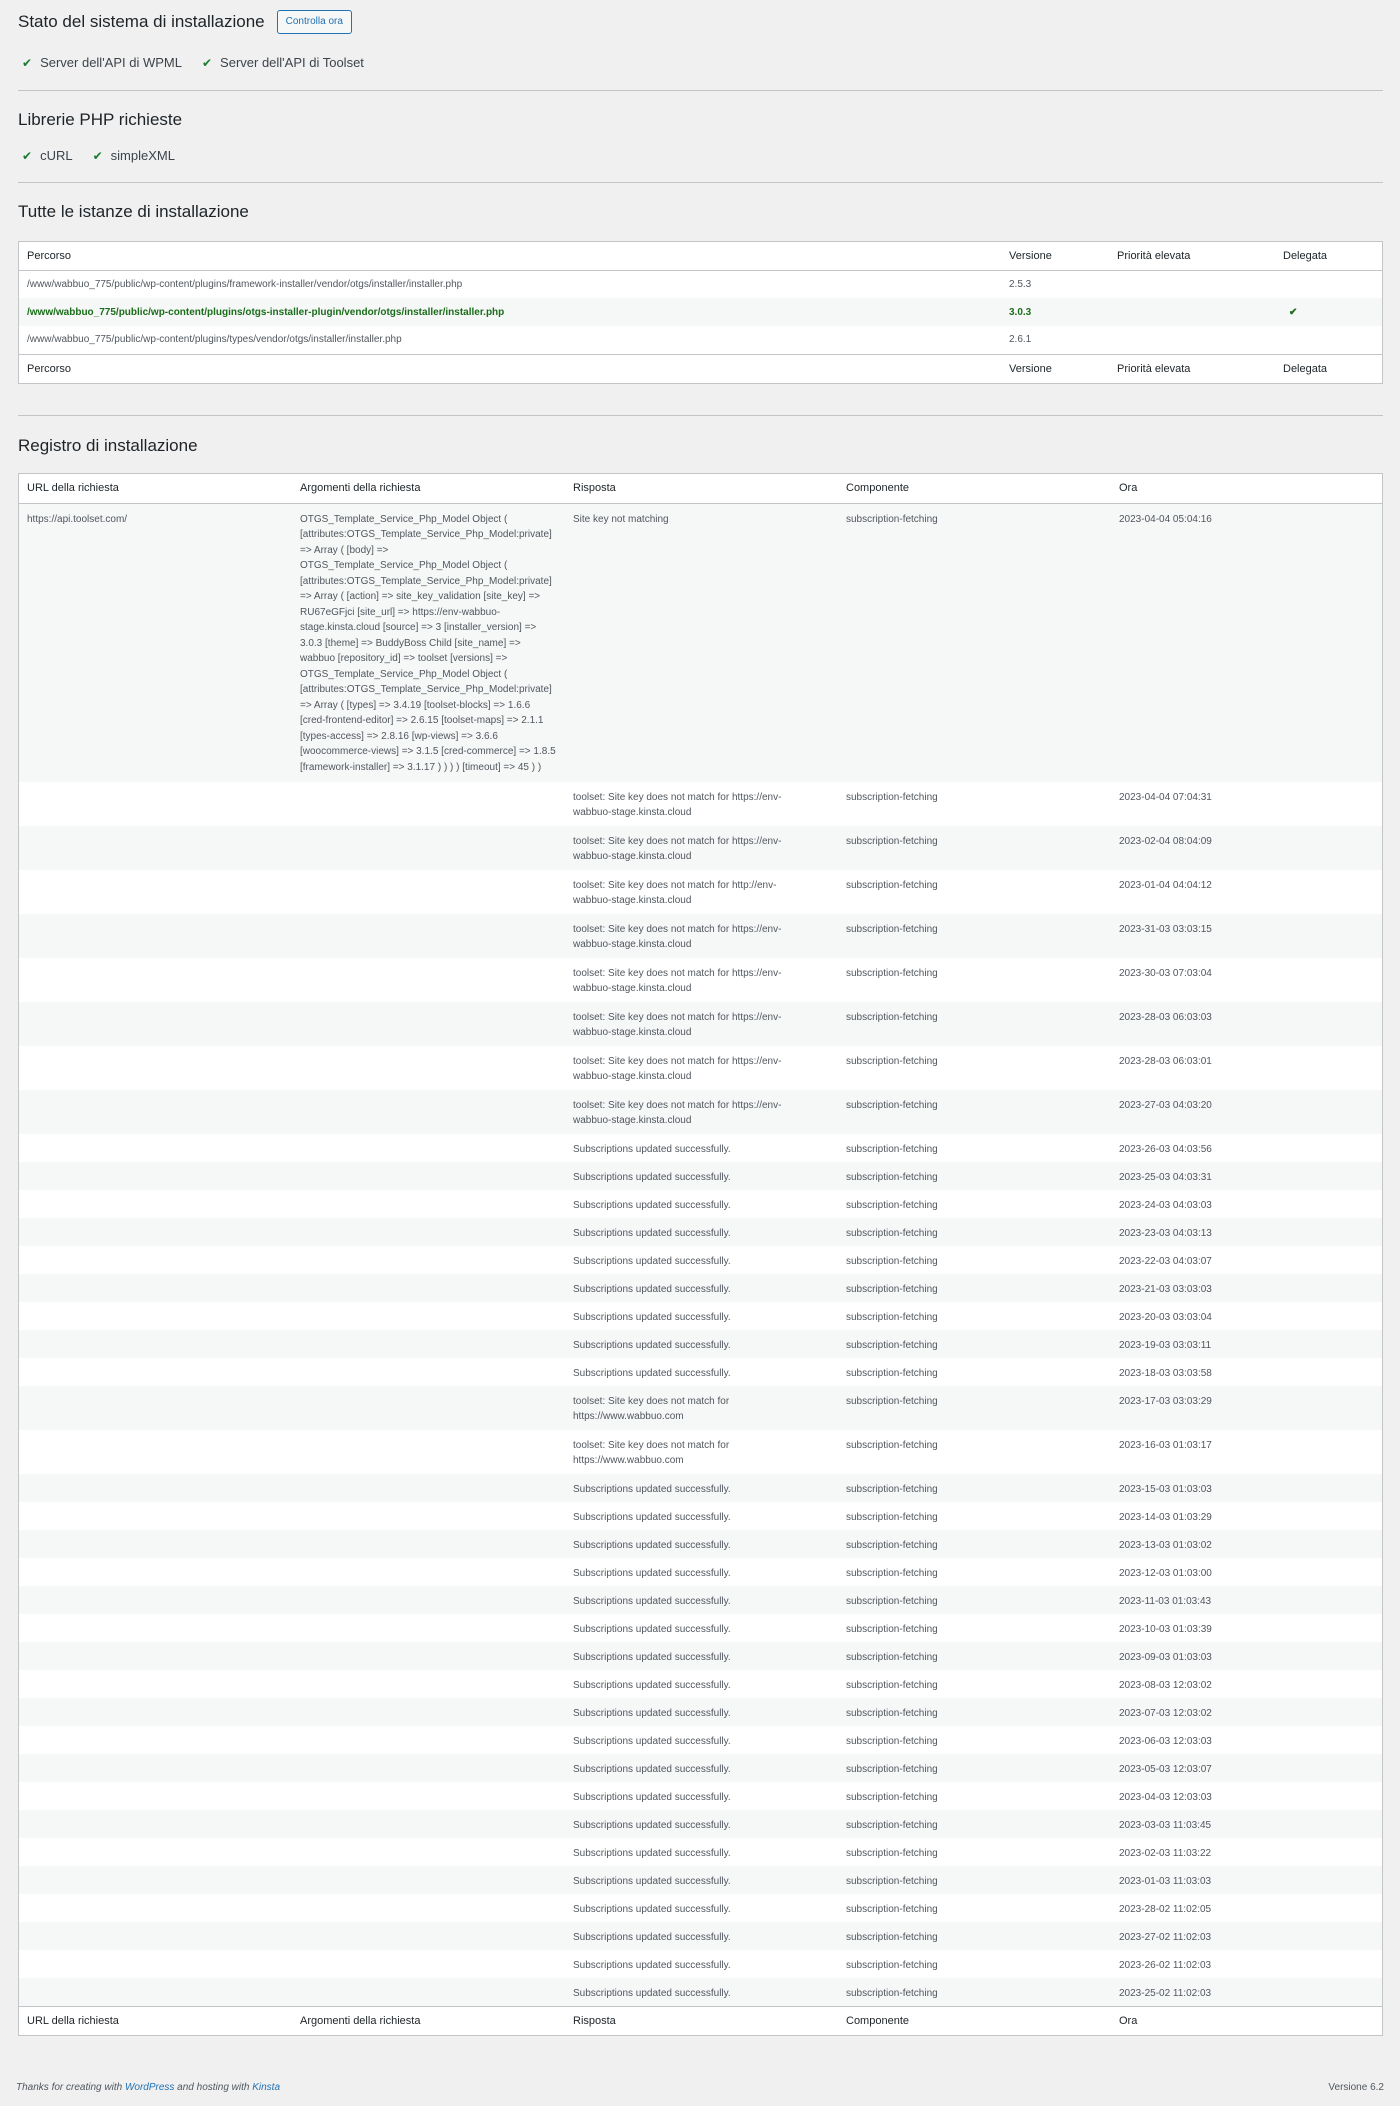 This screenshot has width=1400, height=2106. Describe the element at coordinates (428, 2020) in the screenshot. I see `col-args: Argomenti della richiesta` at that location.